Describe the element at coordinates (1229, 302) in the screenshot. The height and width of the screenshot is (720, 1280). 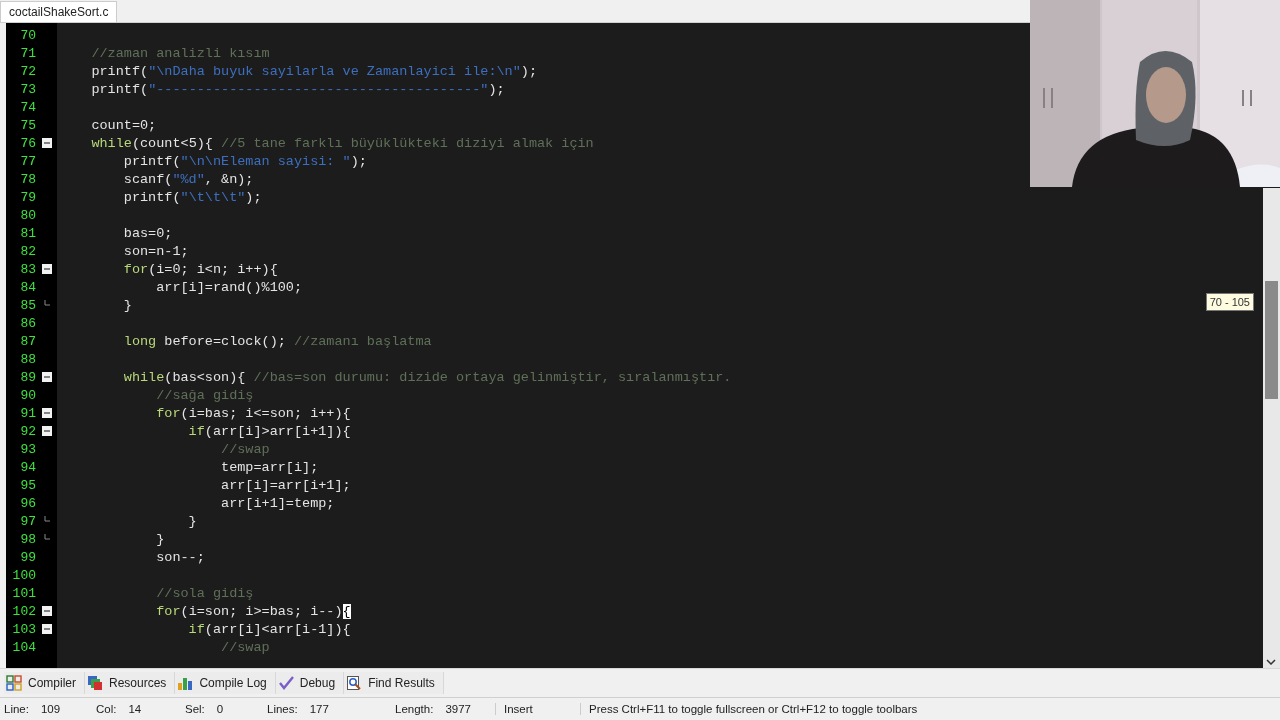
I see `scroll-position-tooltip: 70 - 105` at that location.